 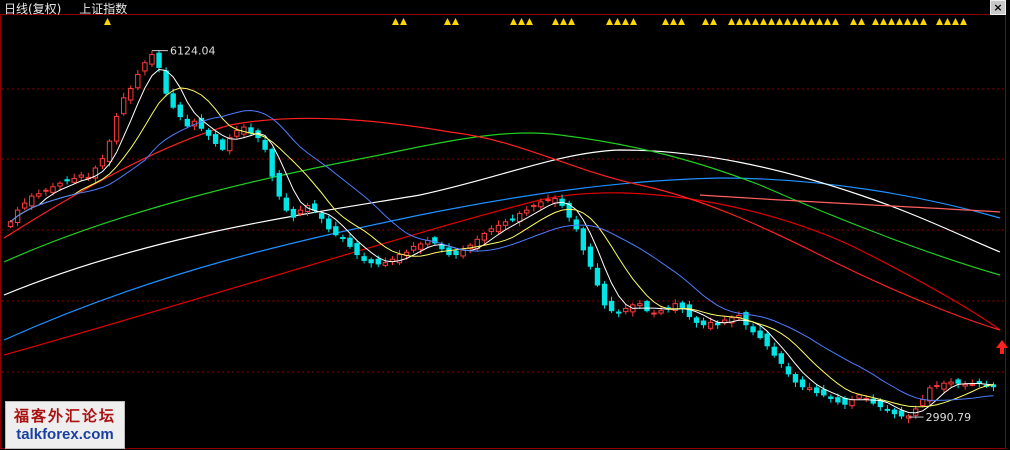 I want to click on chart-header: 日线(复权) 上证指数, so click(x=72, y=8).